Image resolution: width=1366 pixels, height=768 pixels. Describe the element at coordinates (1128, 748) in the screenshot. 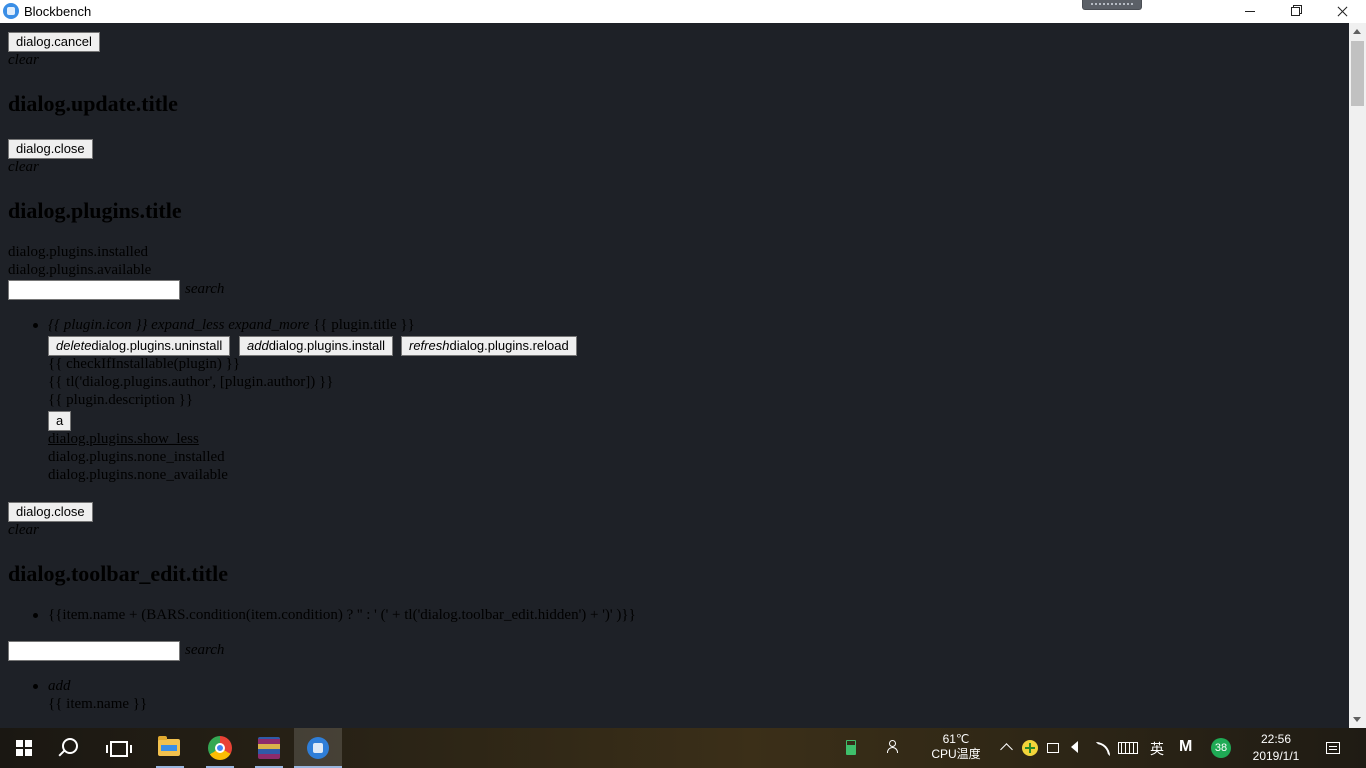

I see `touch-keyboard-icon` at that location.